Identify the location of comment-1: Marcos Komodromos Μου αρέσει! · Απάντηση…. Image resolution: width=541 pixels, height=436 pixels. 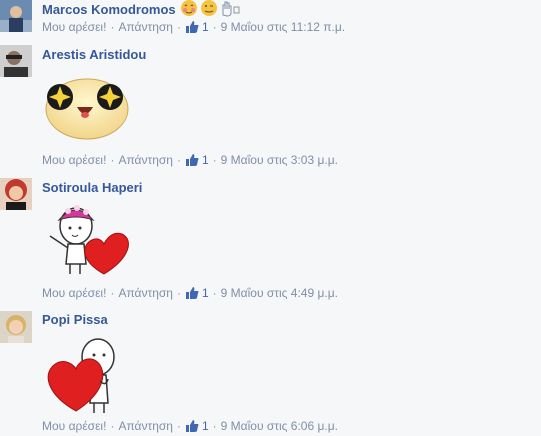
(270, 20).